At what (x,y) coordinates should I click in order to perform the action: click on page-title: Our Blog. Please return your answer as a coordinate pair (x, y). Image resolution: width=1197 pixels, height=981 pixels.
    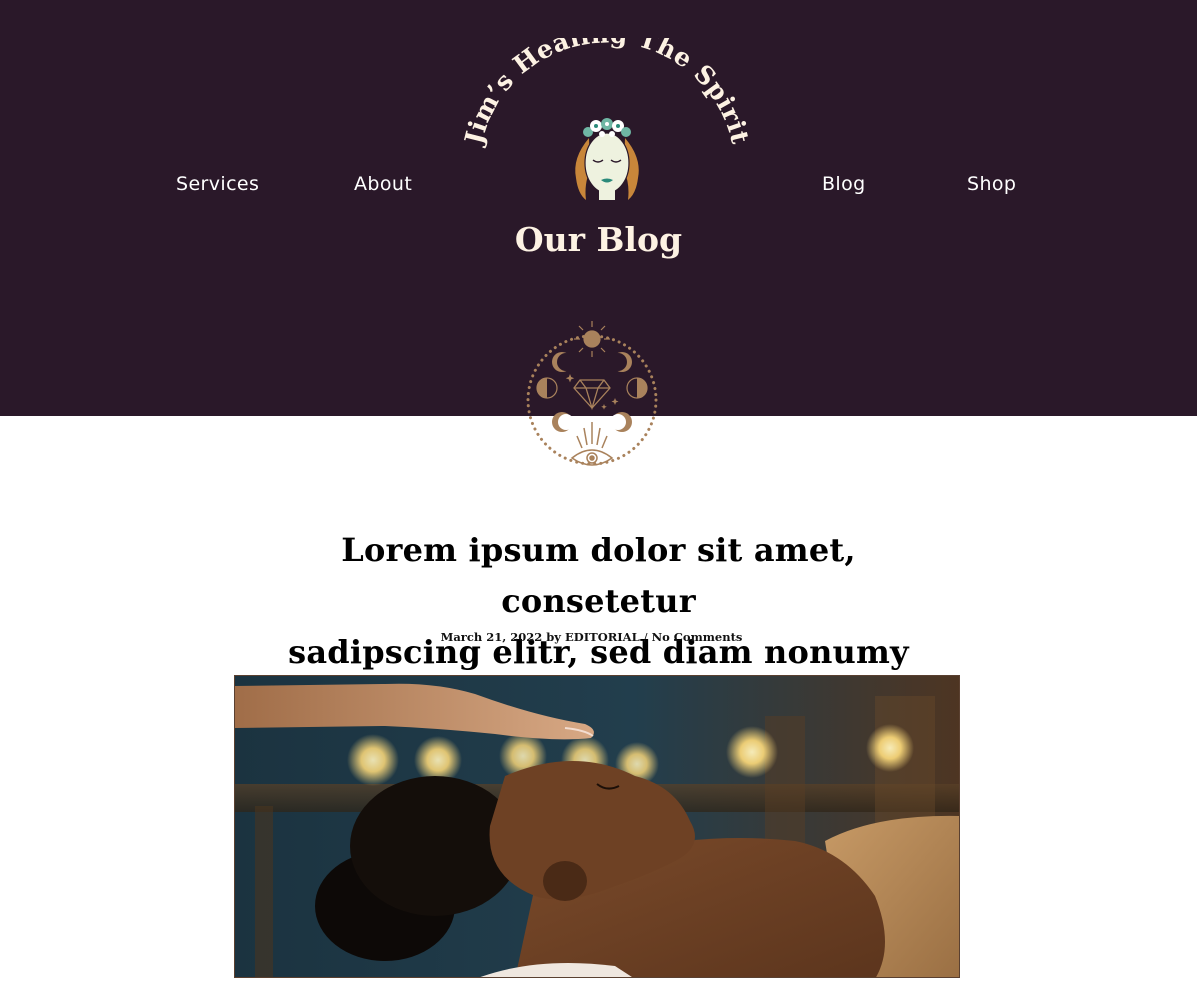
    Looking at the image, I should click on (598, 239).